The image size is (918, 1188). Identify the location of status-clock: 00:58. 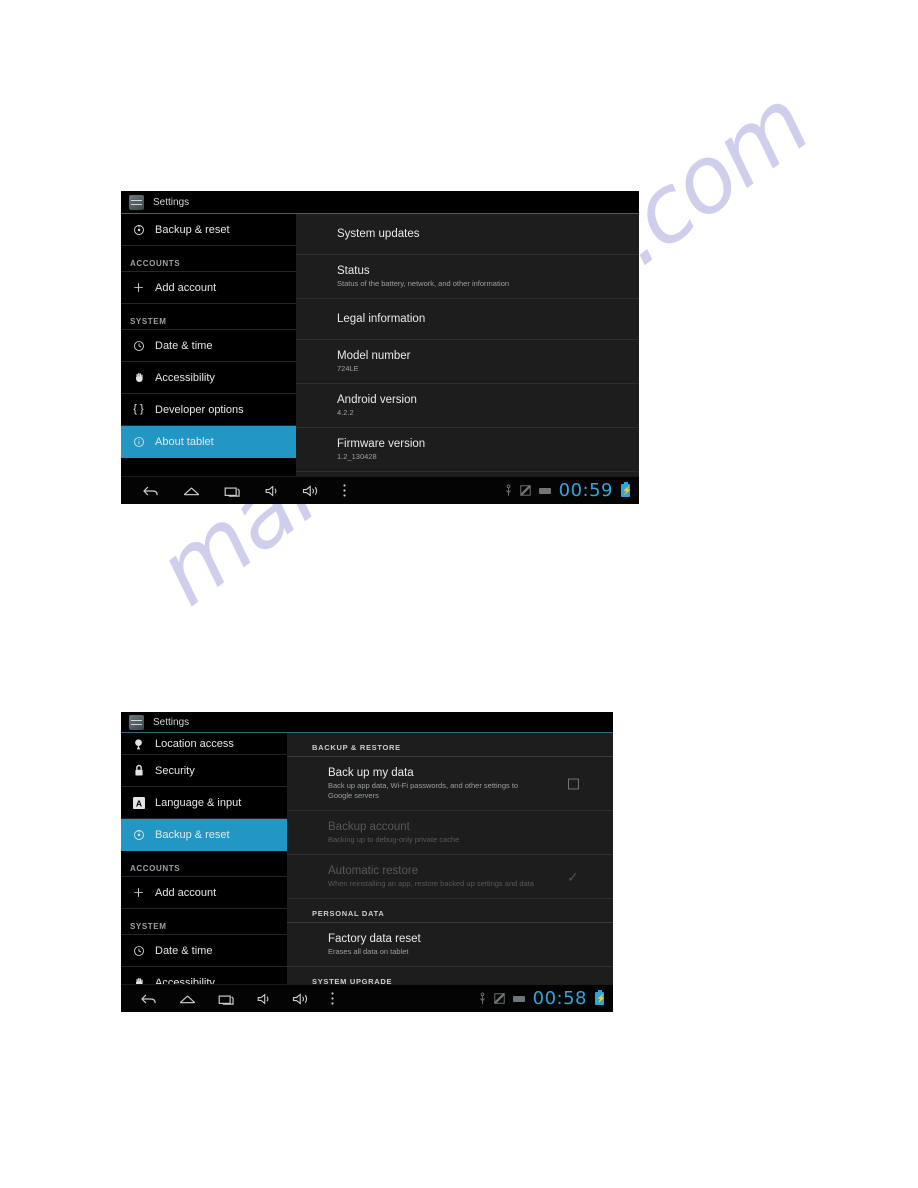
(559, 998).